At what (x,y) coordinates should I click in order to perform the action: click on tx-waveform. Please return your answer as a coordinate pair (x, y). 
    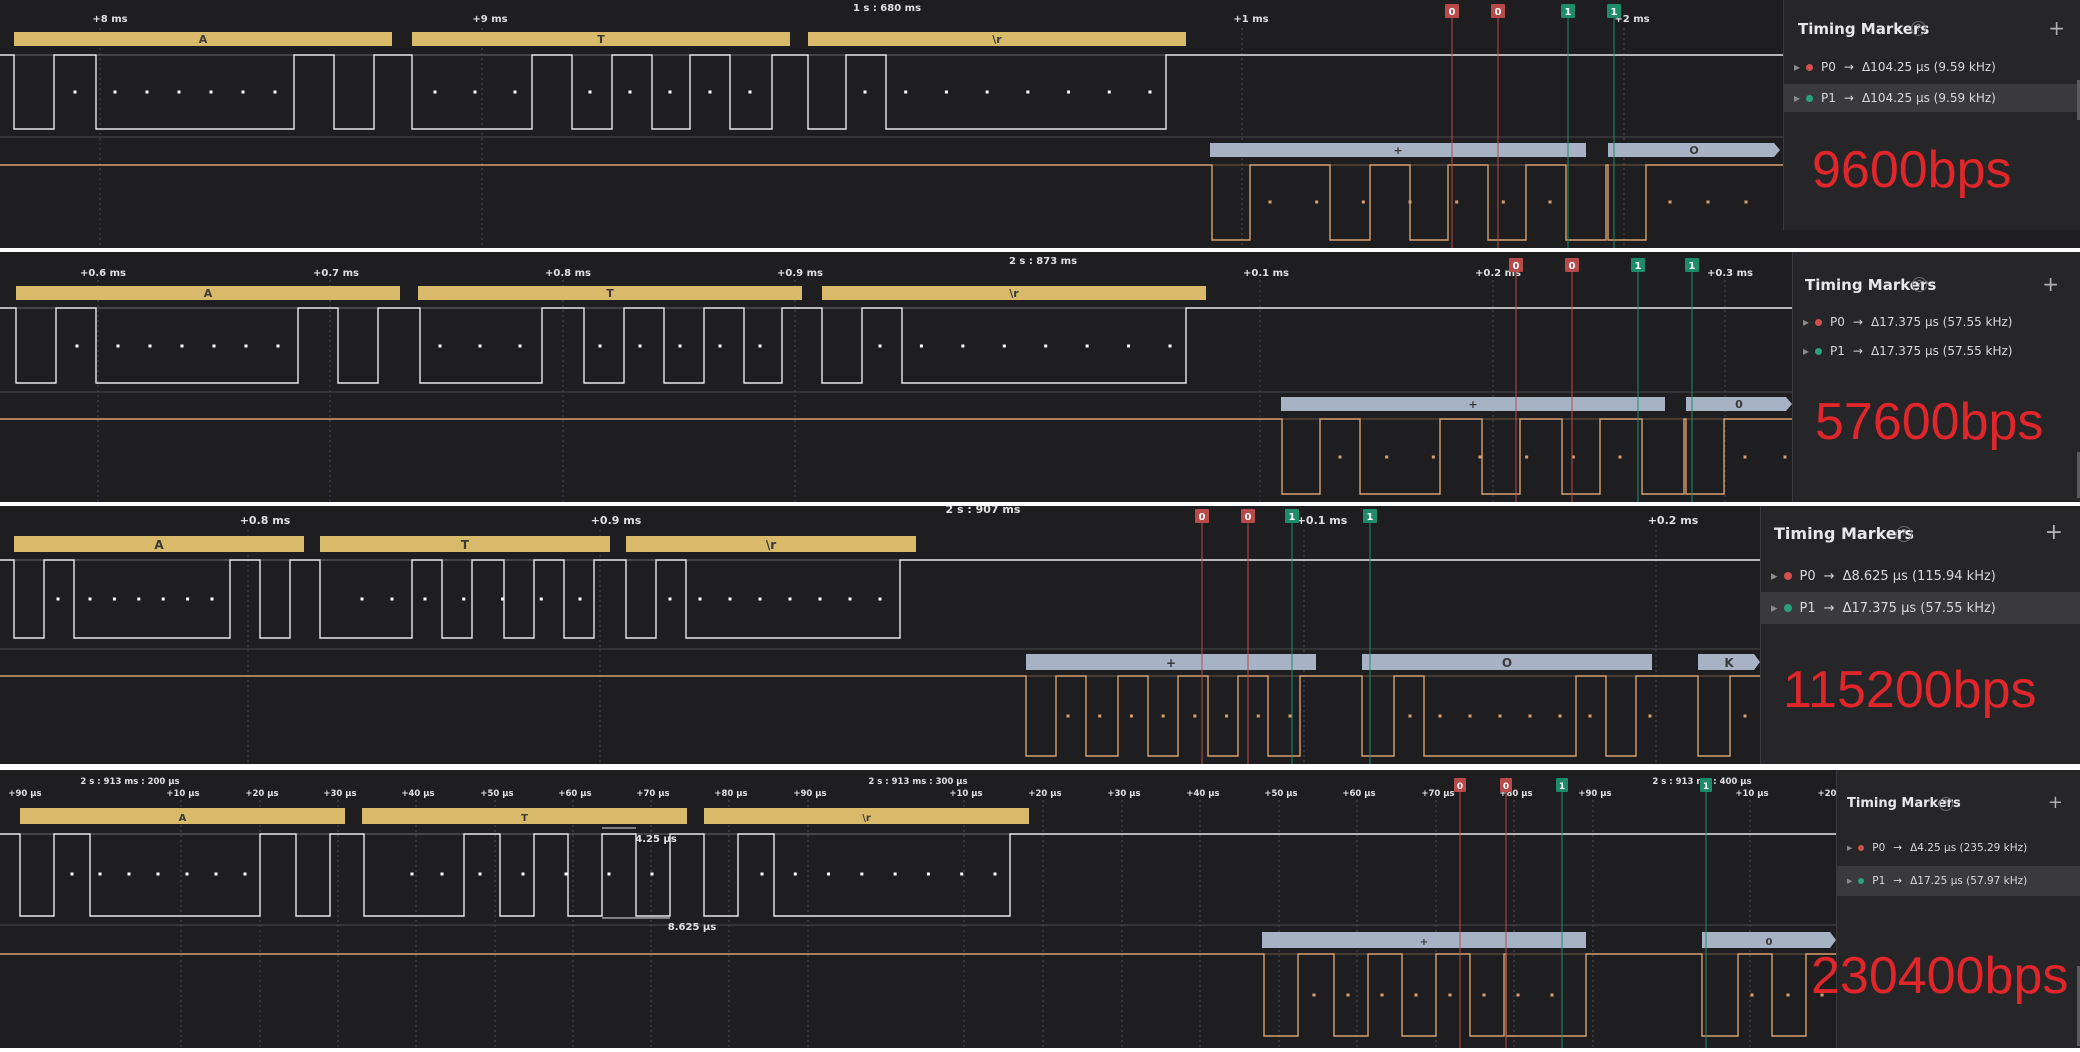
    Looking at the image, I should click on (918, 875).